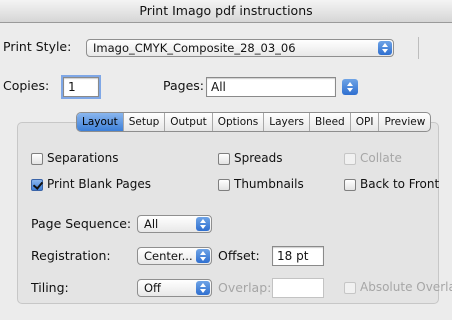 This screenshot has height=320, width=452. Describe the element at coordinates (245, 287) in the screenshot. I see `overlap-label: Overlap:` at that location.